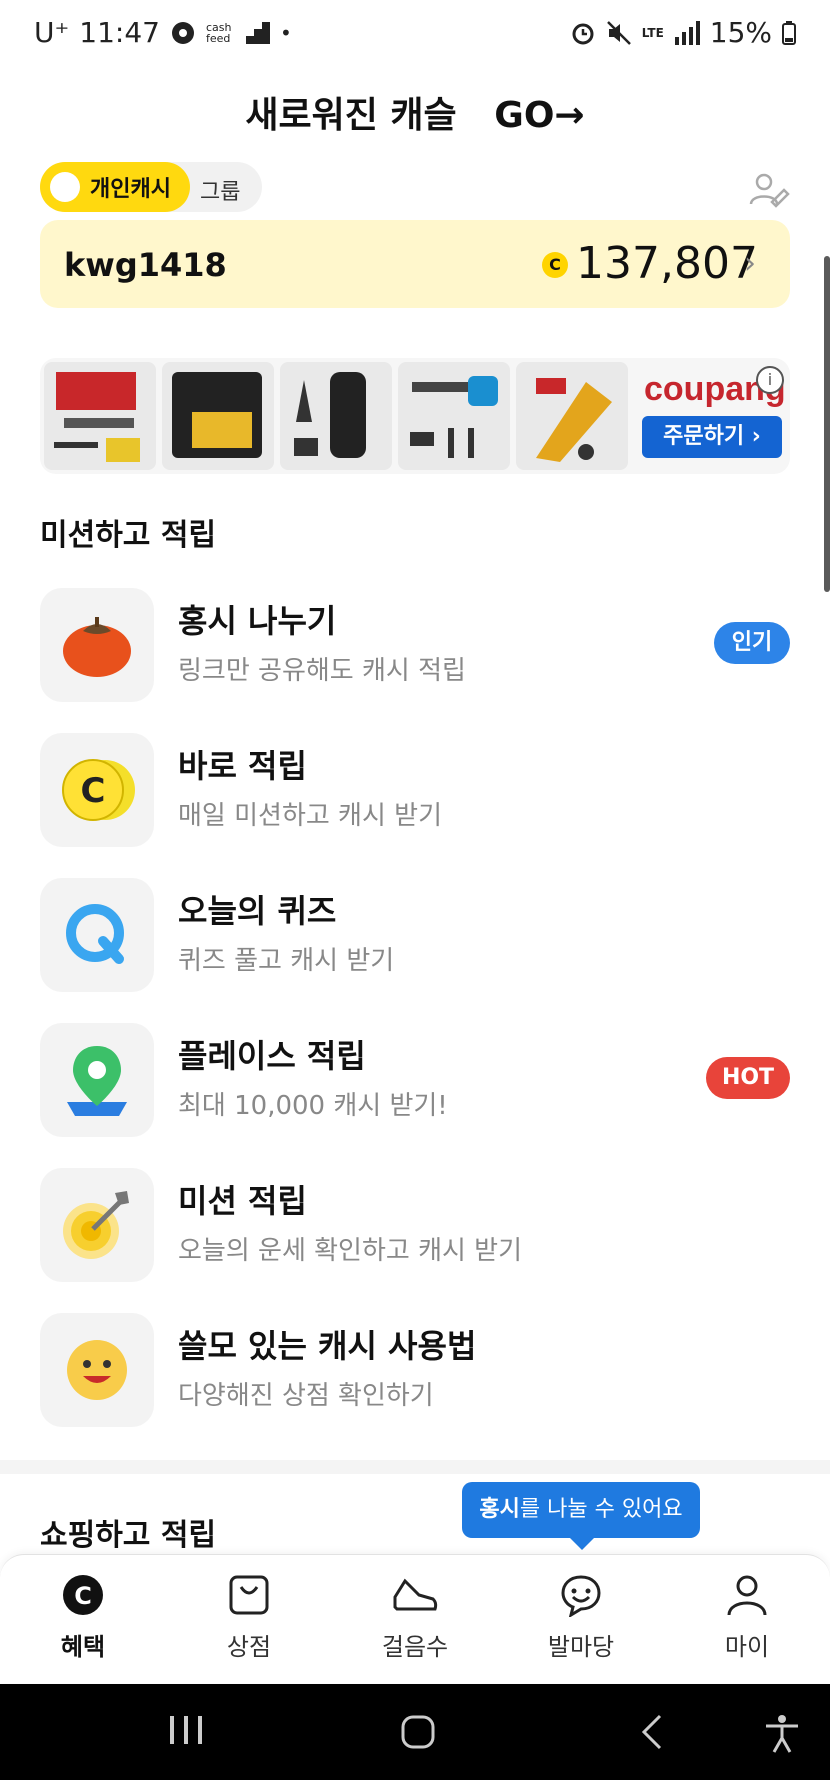 The width and height of the screenshot is (830, 1780). I want to click on nav-label: 혜택, so click(83, 1647).